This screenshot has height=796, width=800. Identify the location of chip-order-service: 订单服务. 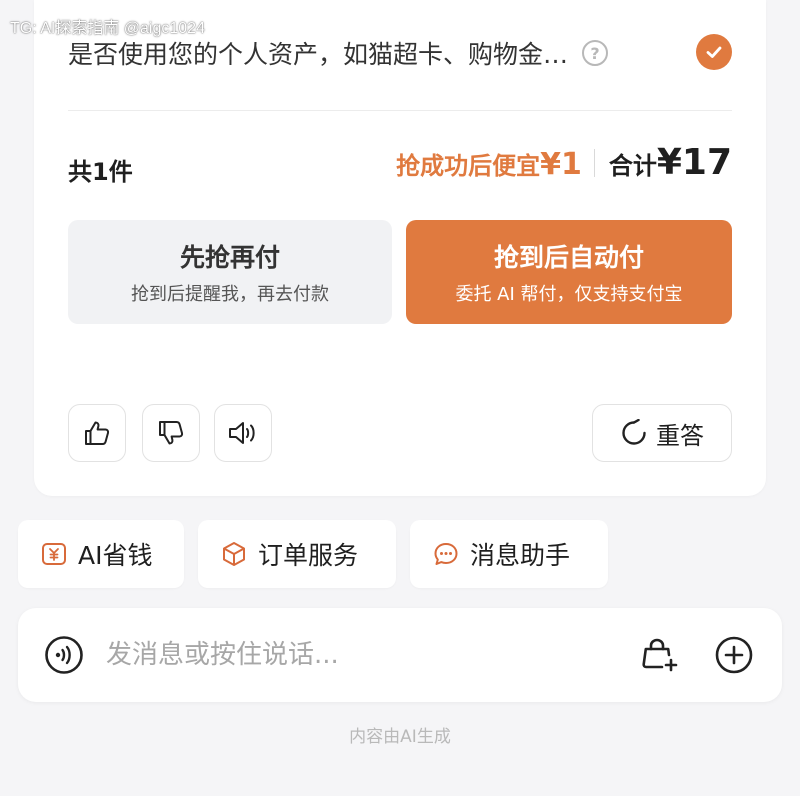
(297, 554).